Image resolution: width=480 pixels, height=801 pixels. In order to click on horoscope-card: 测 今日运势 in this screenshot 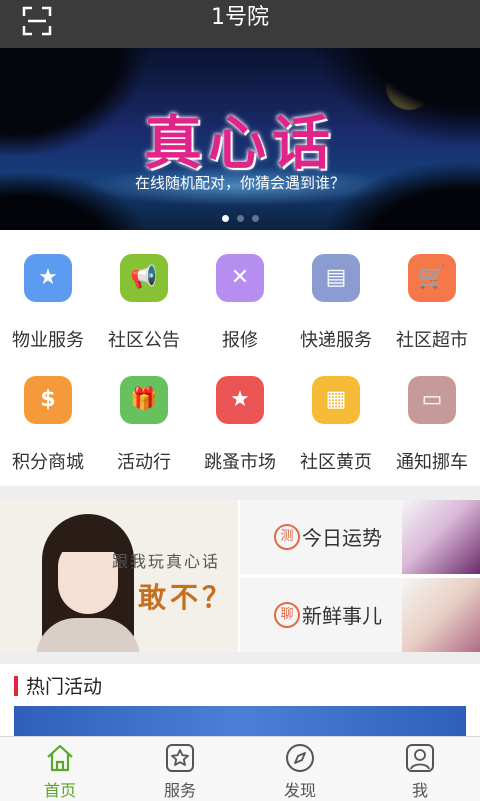, I will do `click(360, 537)`.